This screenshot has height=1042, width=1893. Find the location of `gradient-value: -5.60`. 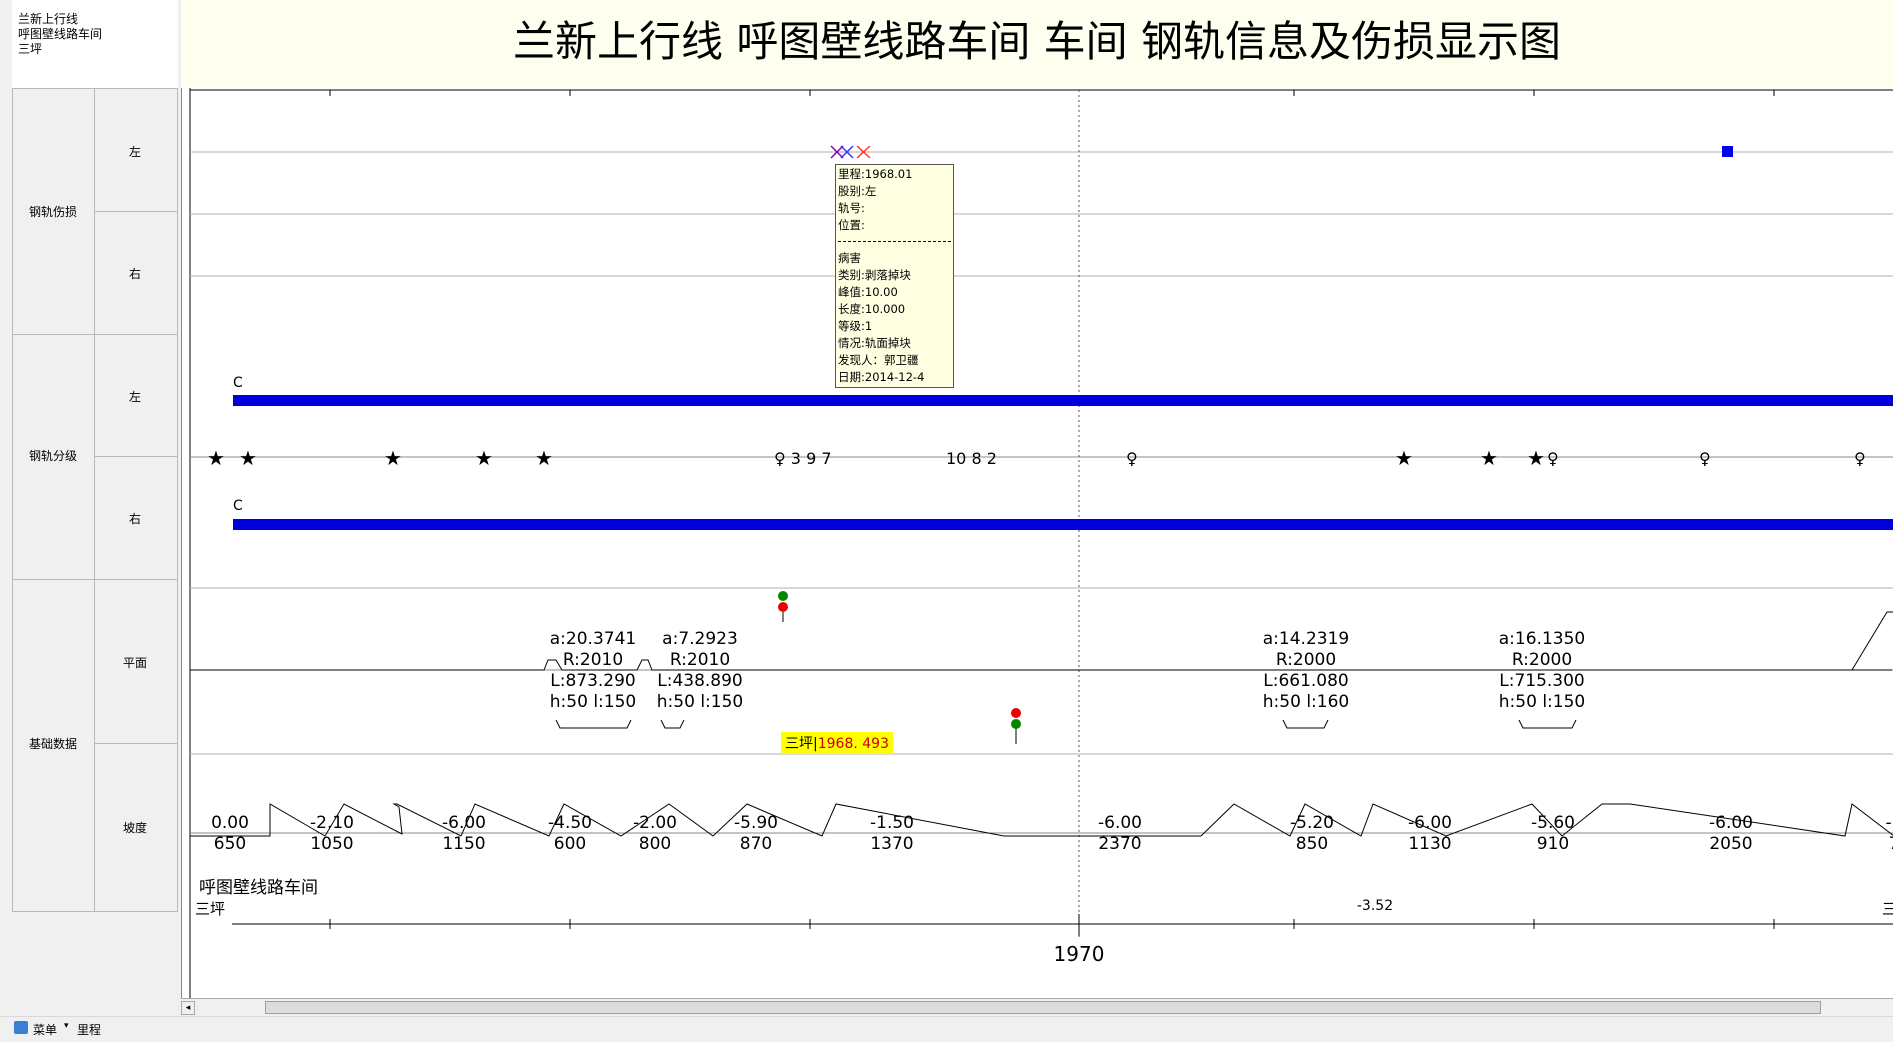

gradient-value: -5.60 is located at coordinates (1553, 823).